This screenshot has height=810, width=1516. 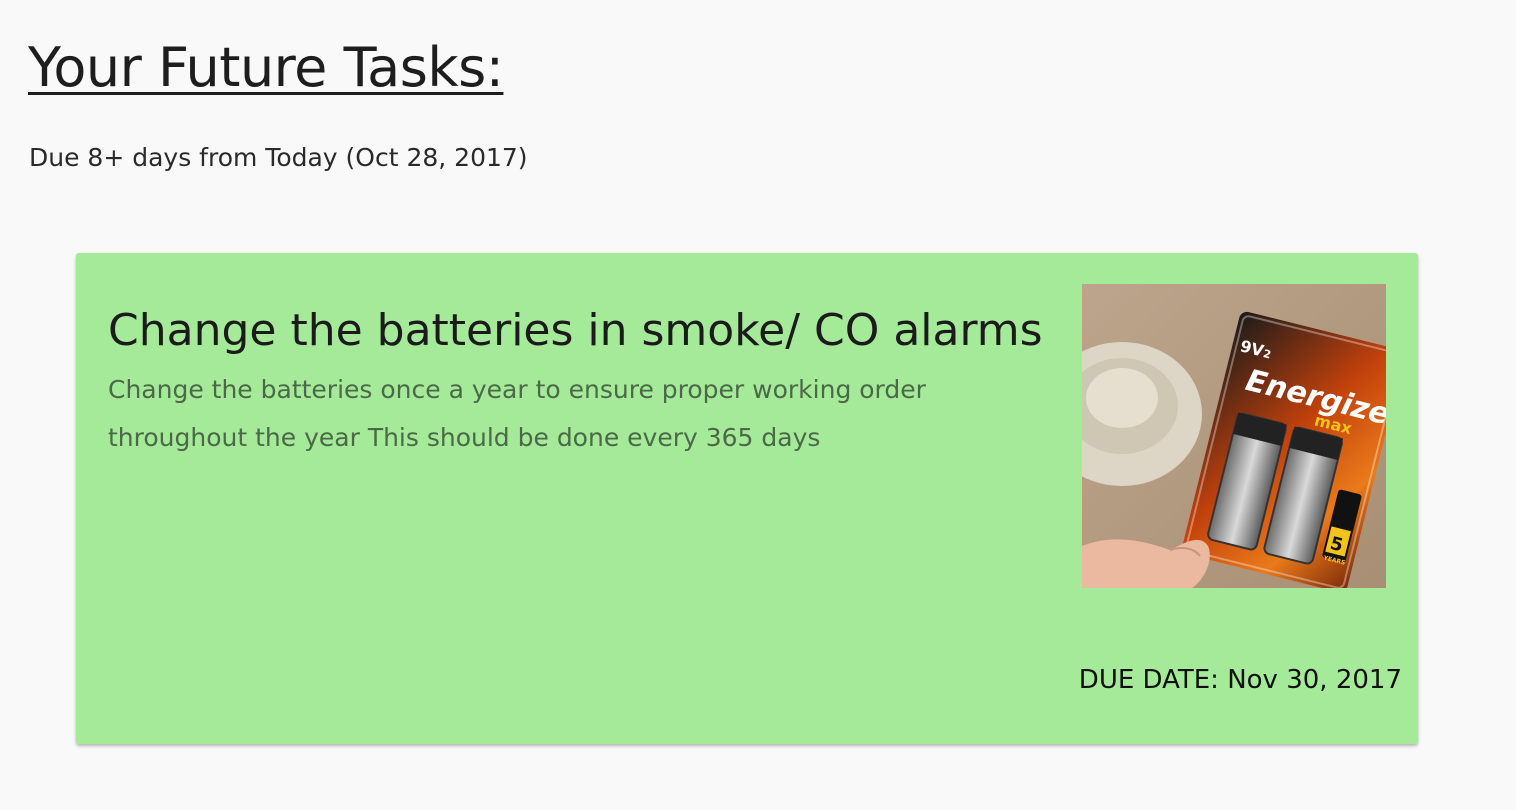 I want to click on page-title: Your Future Tasks:, so click(x=266, y=67).